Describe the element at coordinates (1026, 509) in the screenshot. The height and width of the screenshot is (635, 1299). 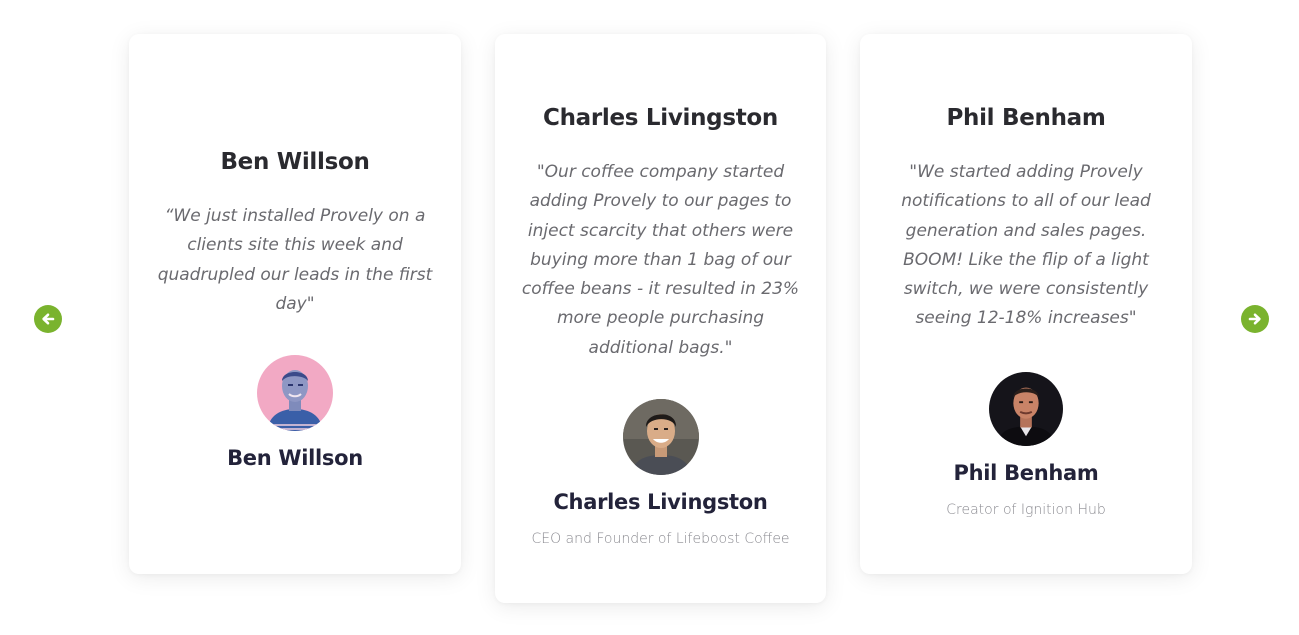
I see `testimonial-role: Creator of Ignition Hub` at that location.